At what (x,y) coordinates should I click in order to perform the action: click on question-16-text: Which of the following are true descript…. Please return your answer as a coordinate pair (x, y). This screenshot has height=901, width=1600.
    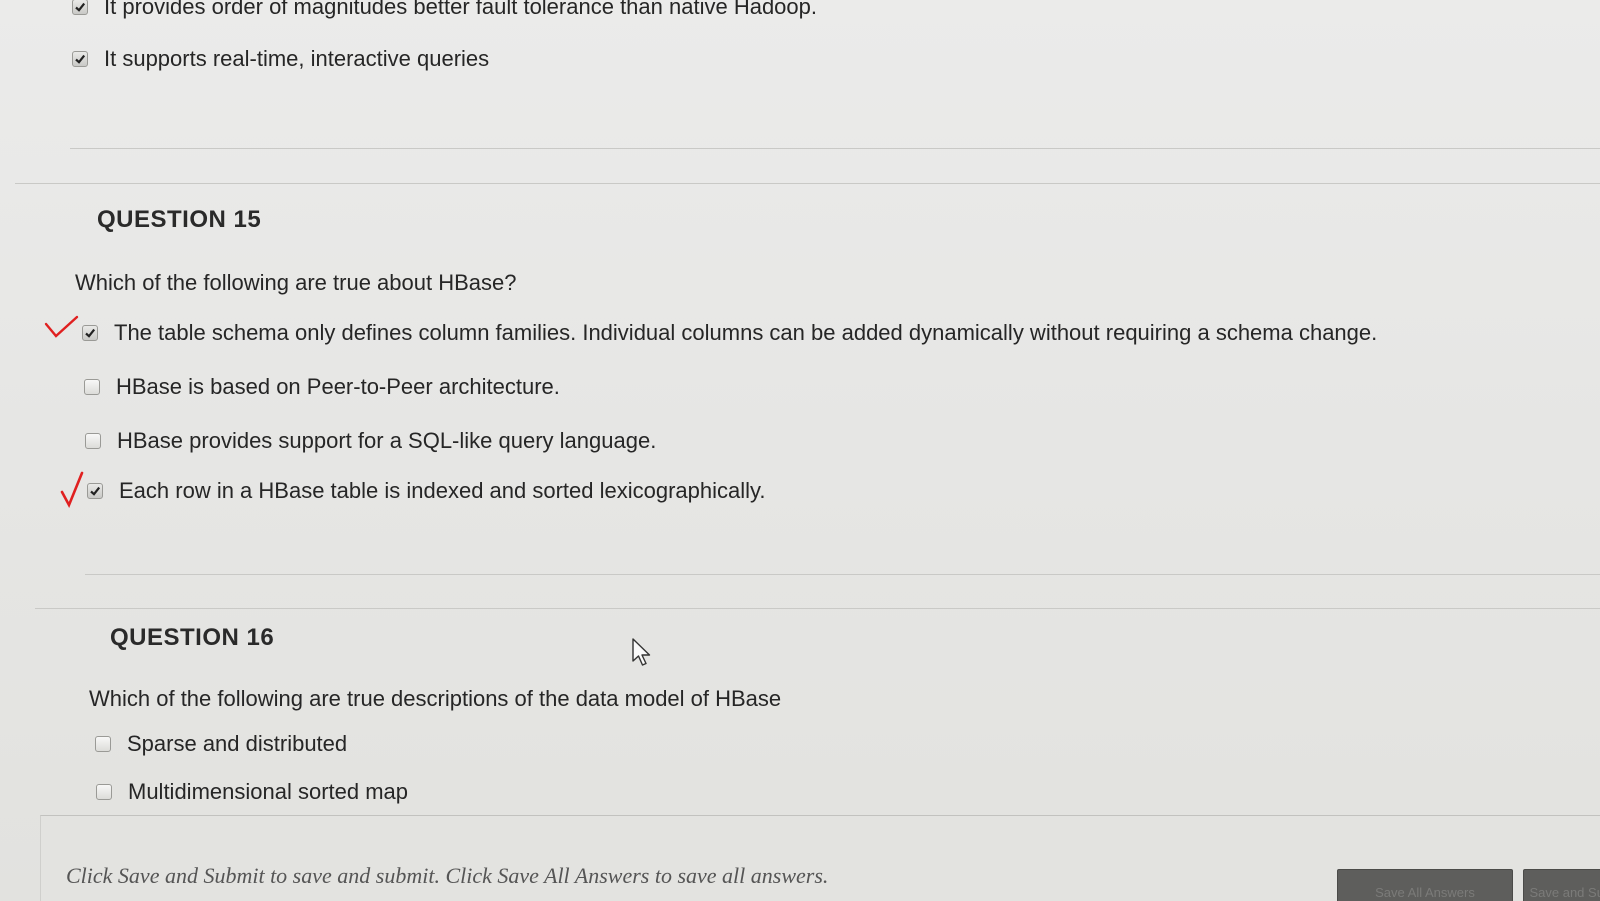
    Looking at the image, I should click on (435, 698).